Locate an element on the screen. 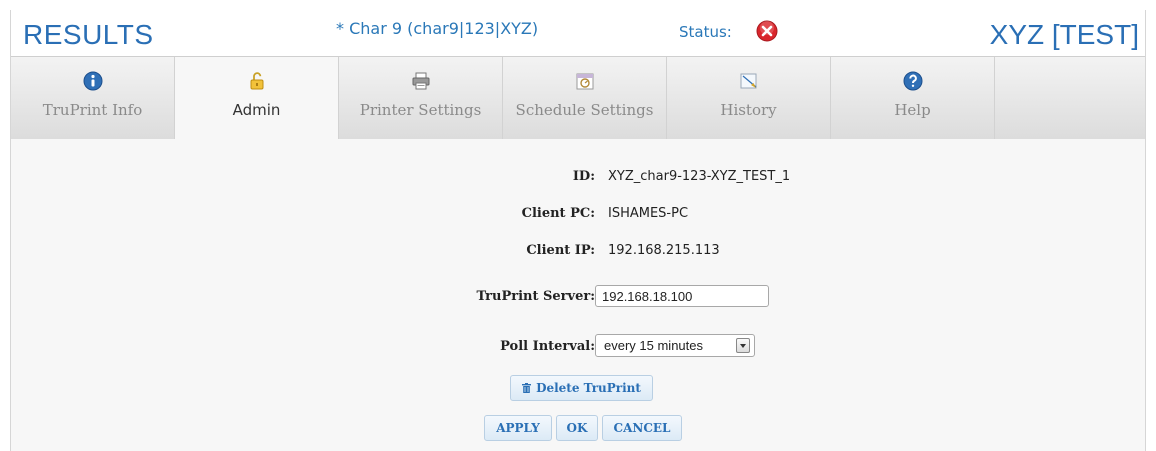 This screenshot has width=1156, height=451. client-pc-value: ISHAMES-PC is located at coordinates (648, 213).